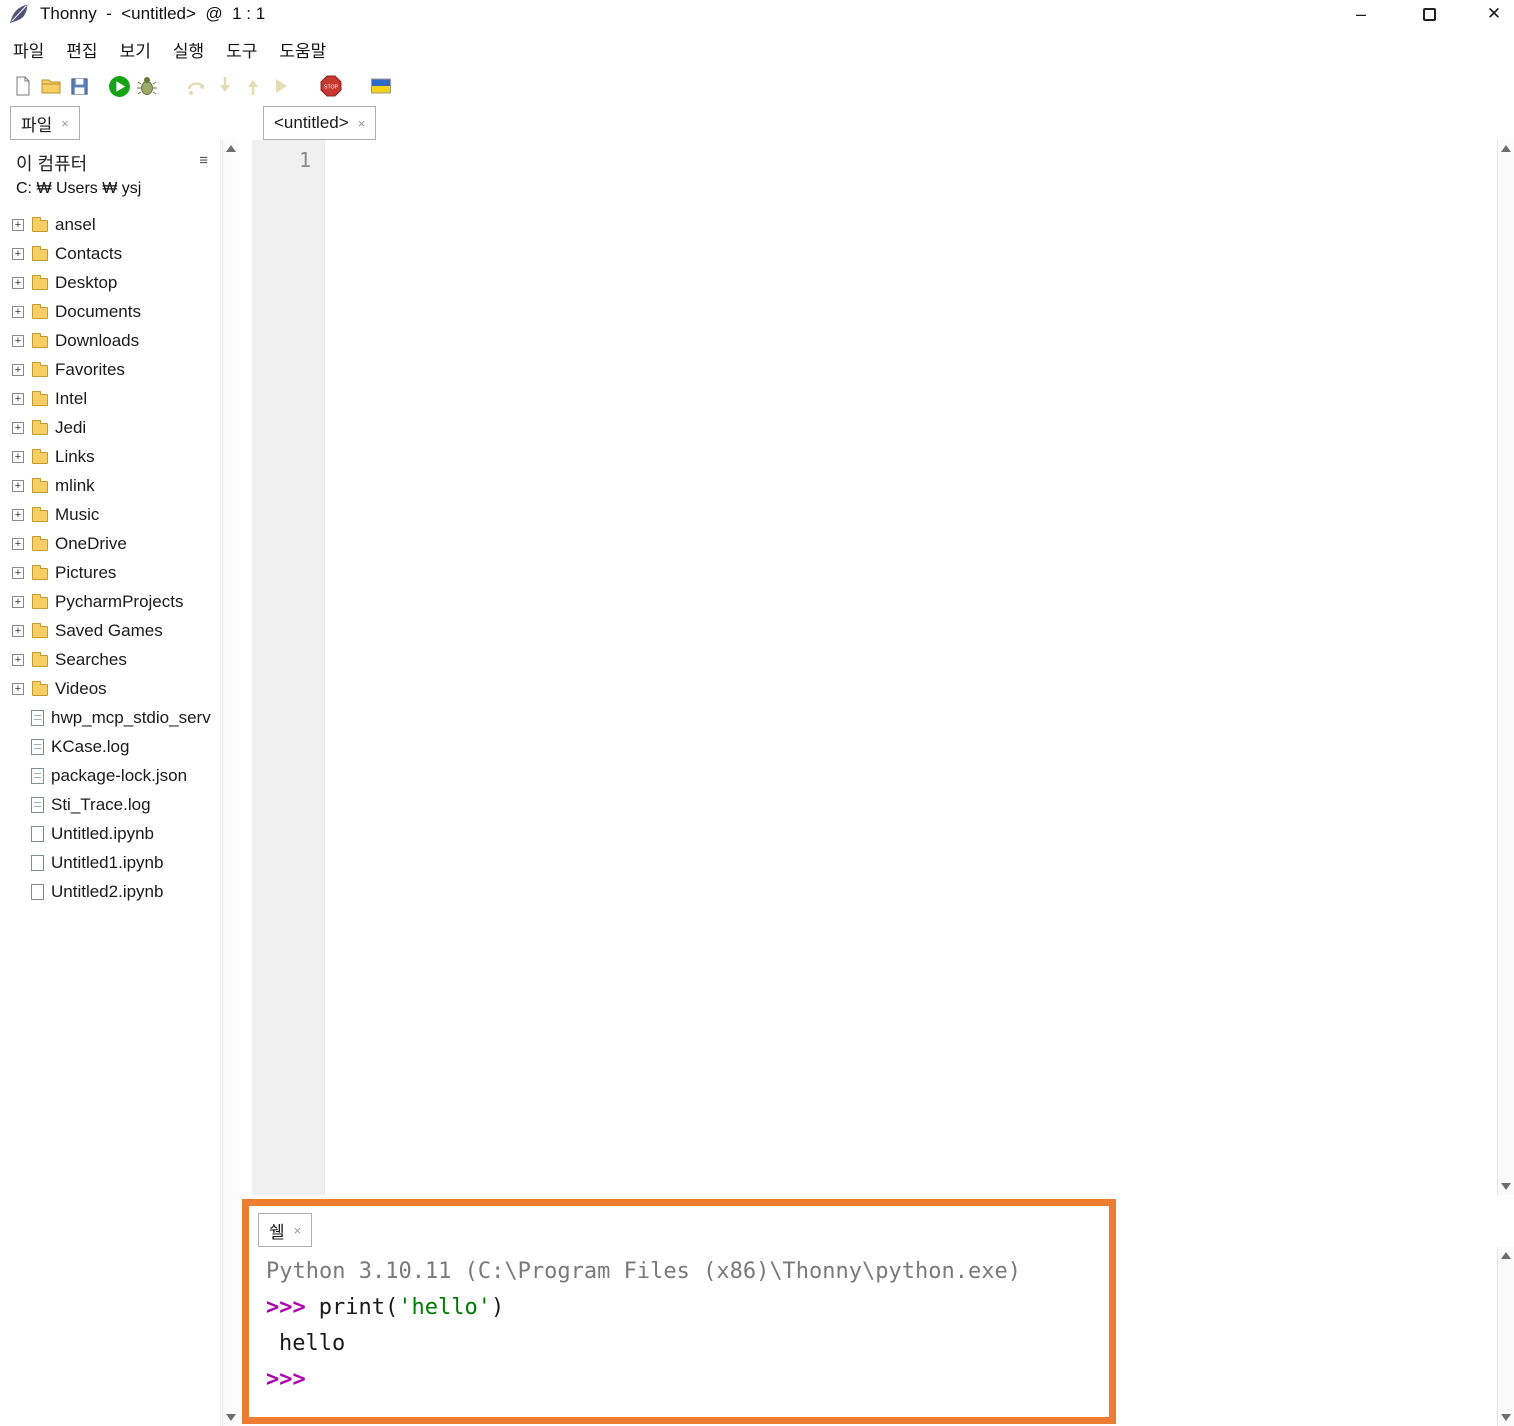 The image size is (1514, 1426). I want to click on tree-folder-row: + Jedi, so click(110, 427).